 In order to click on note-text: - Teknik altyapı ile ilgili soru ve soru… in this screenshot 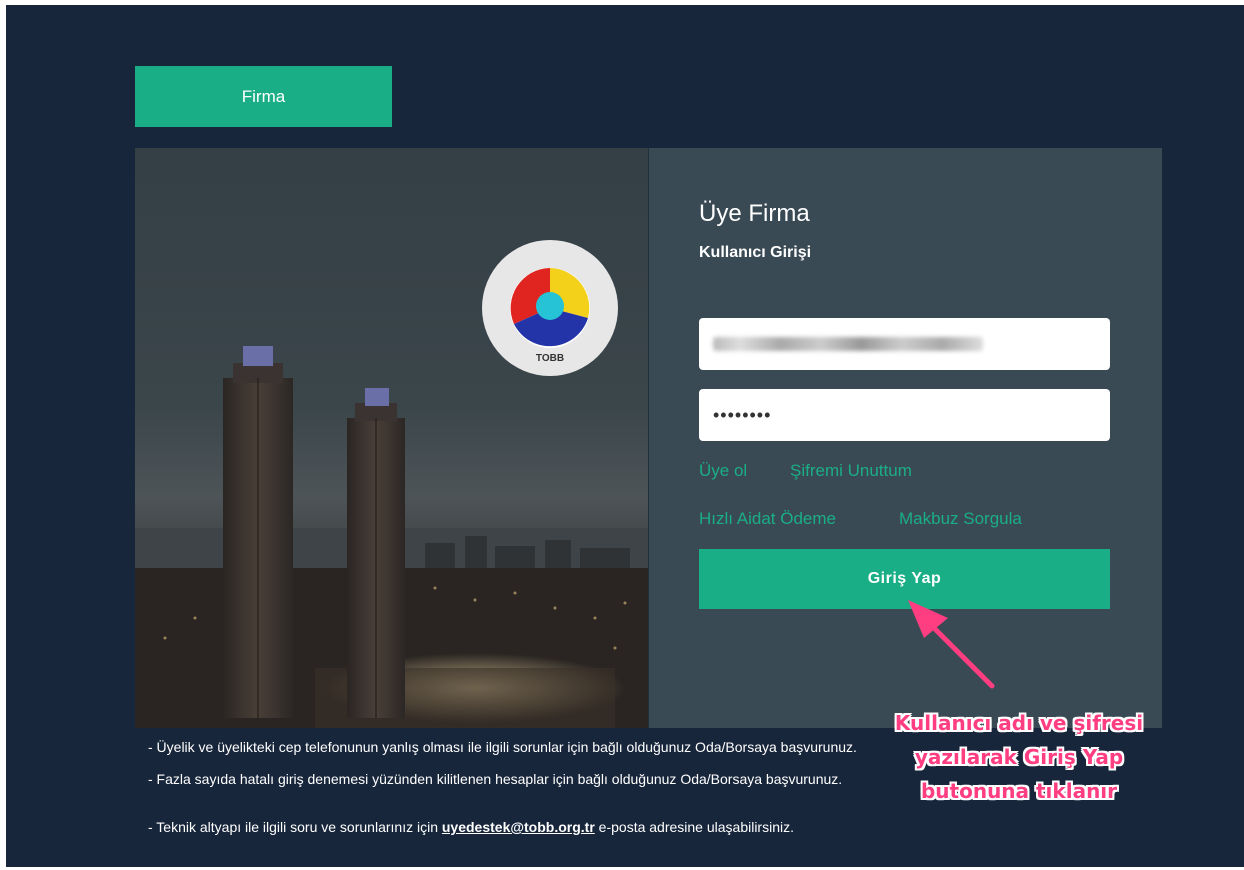, I will do `click(295, 827)`.